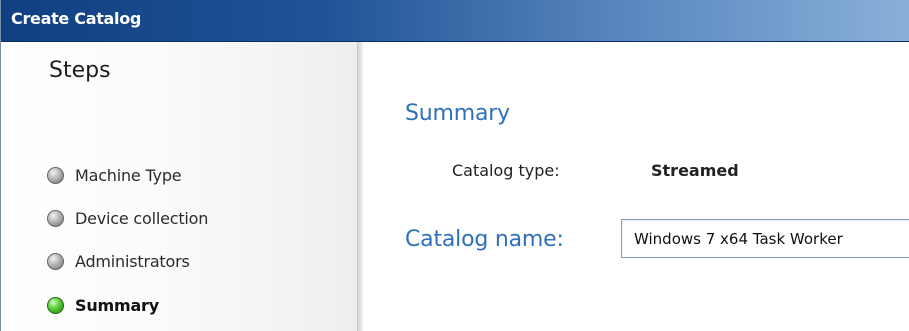  I want to click on window-title: Create Catalog, so click(76, 18).